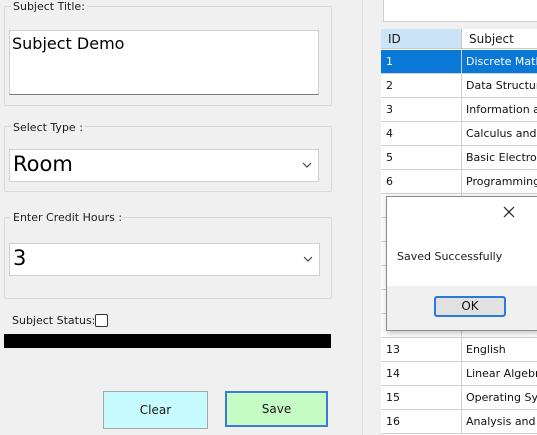 The width and height of the screenshot is (537, 435). I want to click on cell-subject: Operating Syste, so click(499, 398).